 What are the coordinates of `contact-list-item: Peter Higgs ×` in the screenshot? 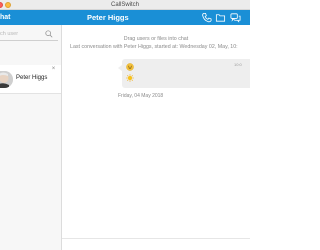 It's located at (30, 79).